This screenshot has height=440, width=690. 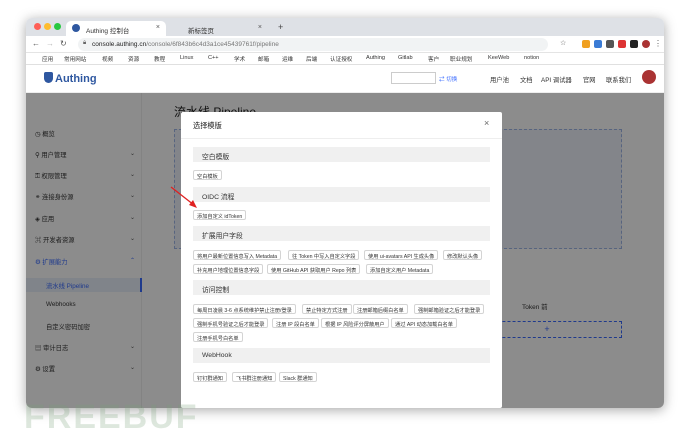 What do you see at coordinates (111, 417) in the screenshot?
I see `freebuf-watermark: FREEBUF` at bounding box center [111, 417].